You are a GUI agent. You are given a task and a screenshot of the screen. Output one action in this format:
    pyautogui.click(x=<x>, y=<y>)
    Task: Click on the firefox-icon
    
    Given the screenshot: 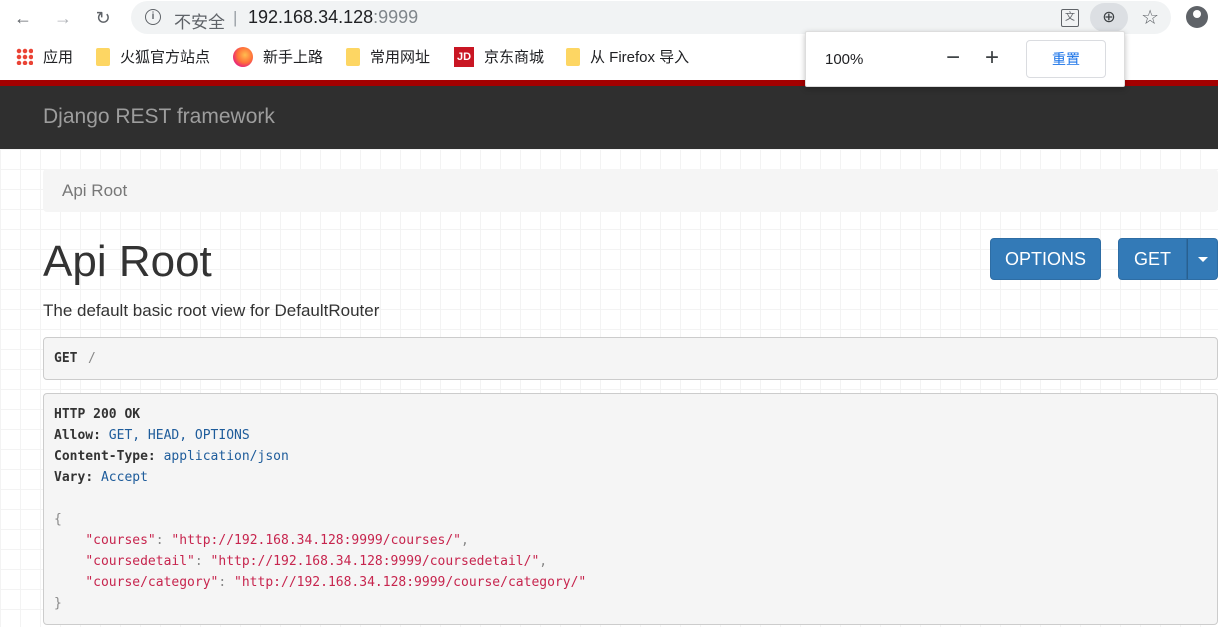 What is the action you would take?
    pyautogui.click(x=243, y=56)
    